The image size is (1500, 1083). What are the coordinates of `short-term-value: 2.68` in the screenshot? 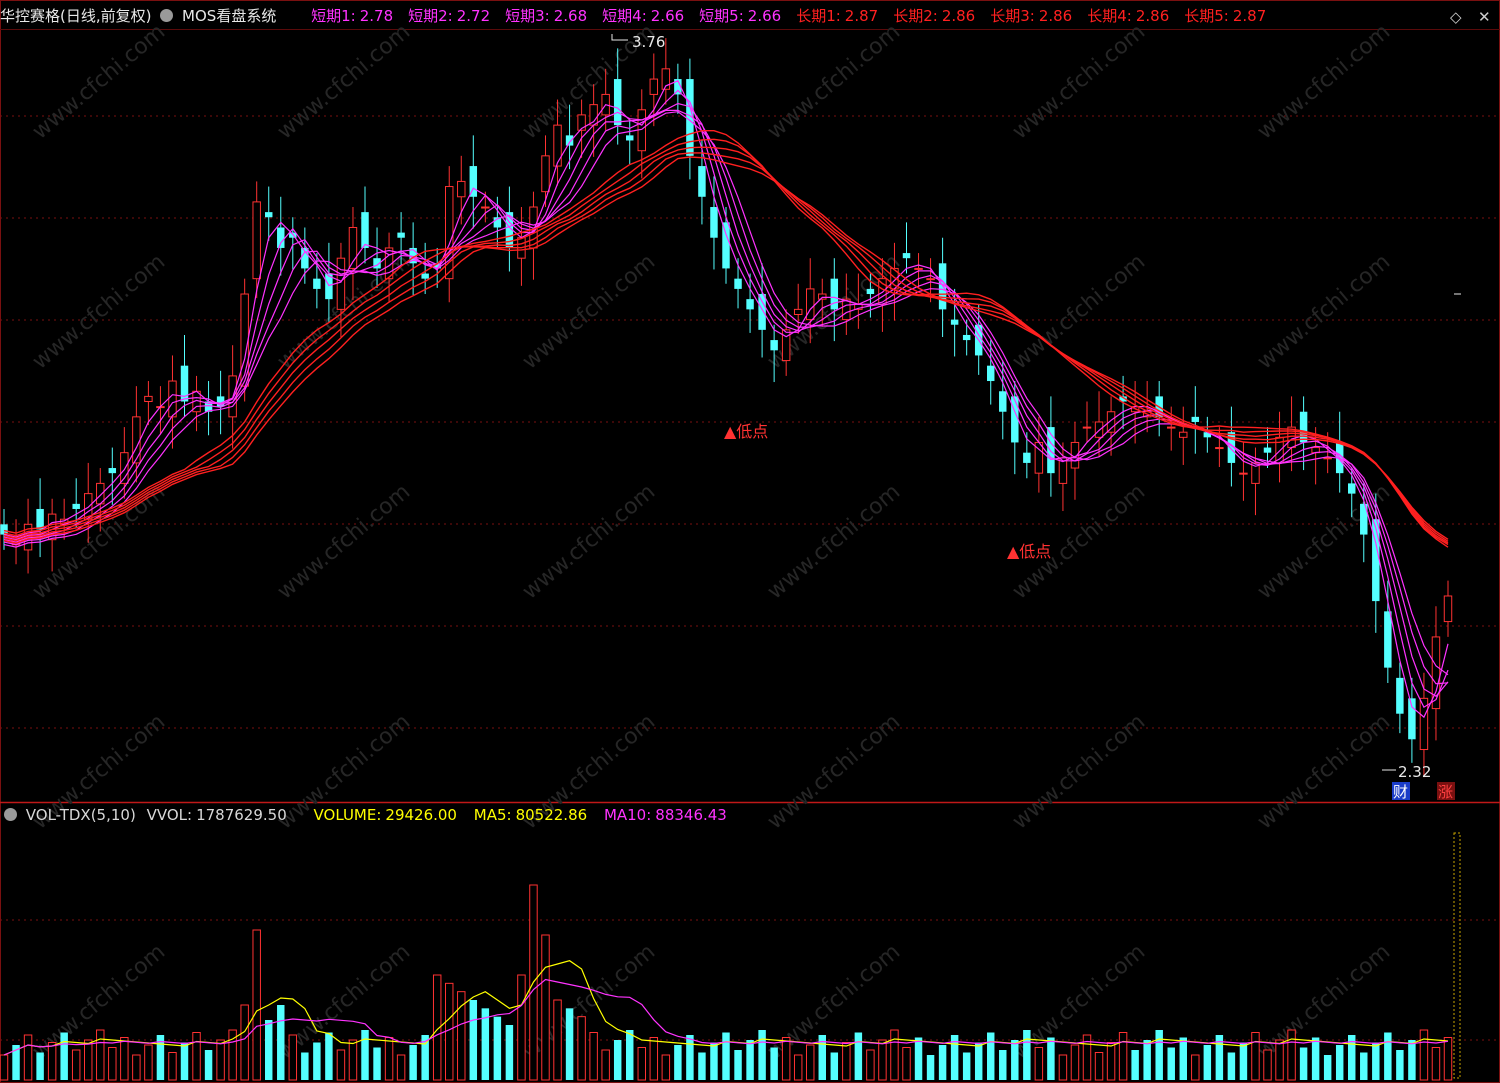 It's located at (570, 16).